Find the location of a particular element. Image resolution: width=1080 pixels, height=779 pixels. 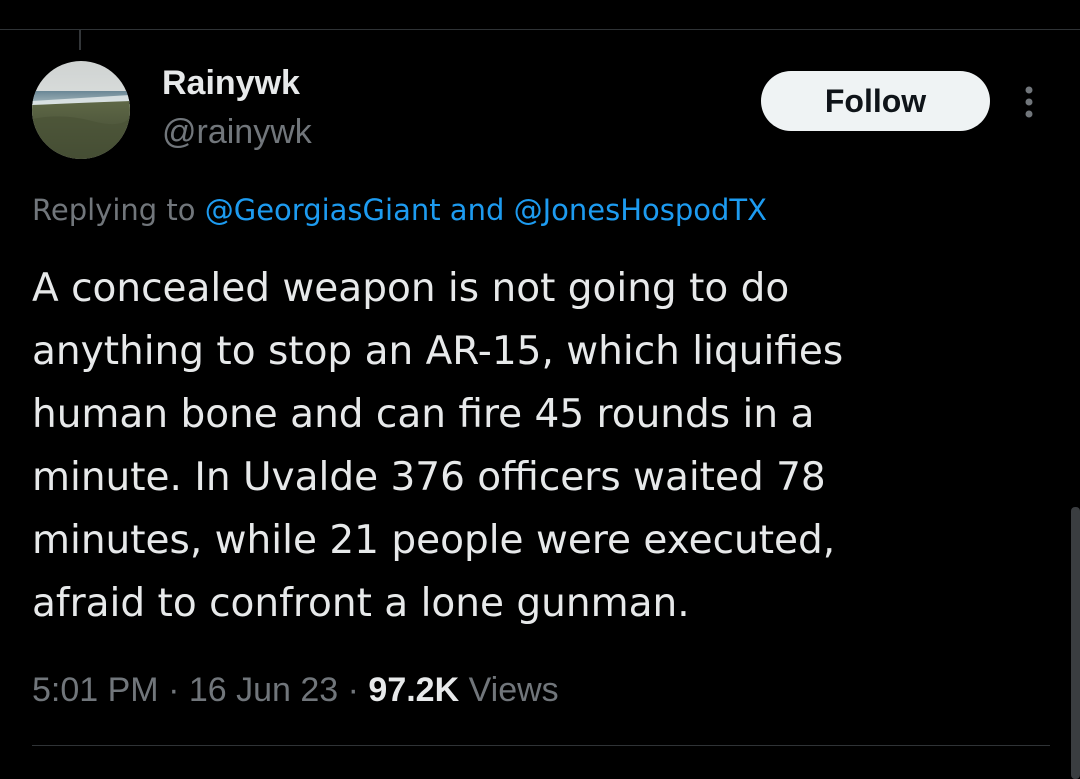

top-divider is located at coordinates (540, 29).